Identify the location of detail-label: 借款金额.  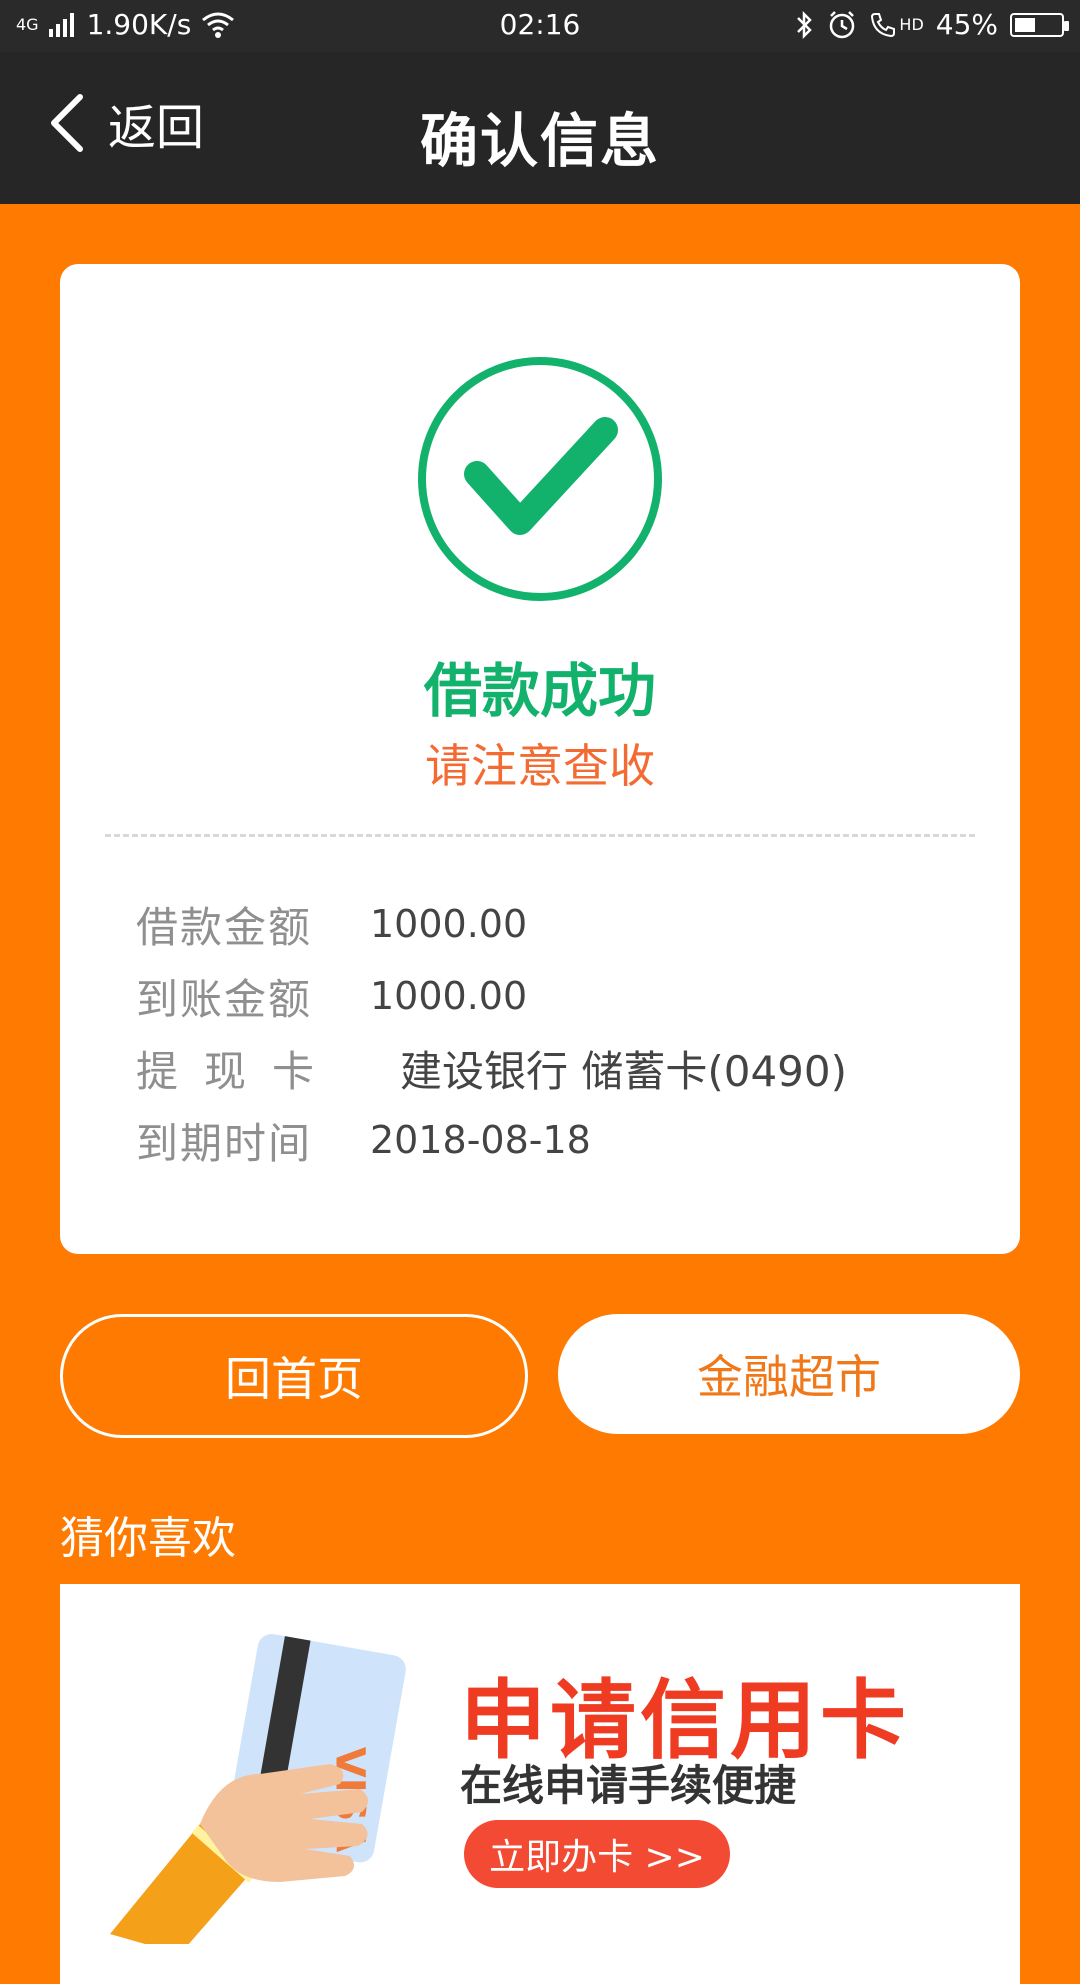
(224, 927).